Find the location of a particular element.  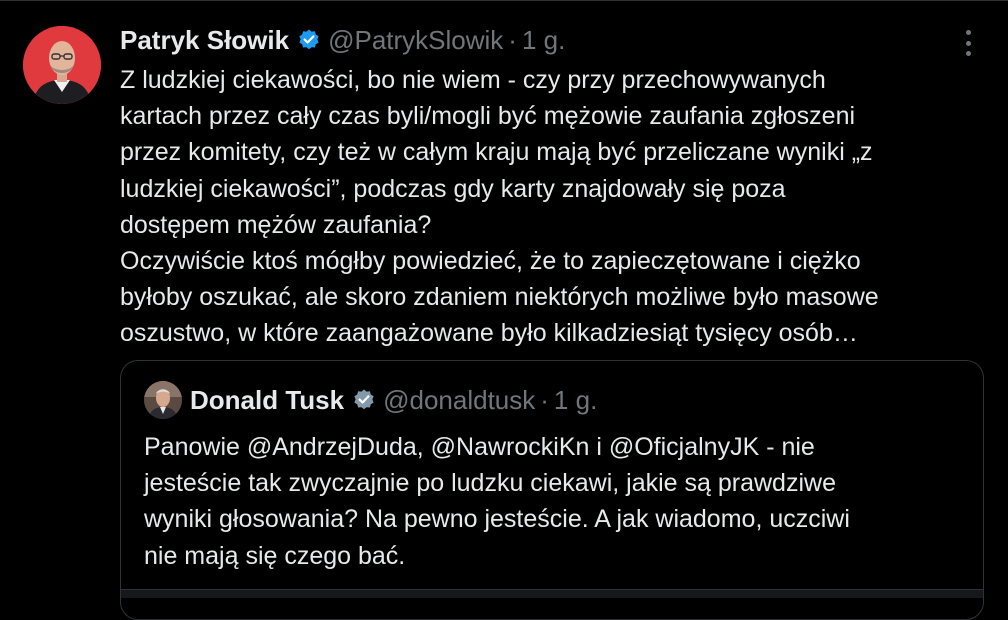

quoted-author-name: Donald Tusk is located at coordinates (267, 400).